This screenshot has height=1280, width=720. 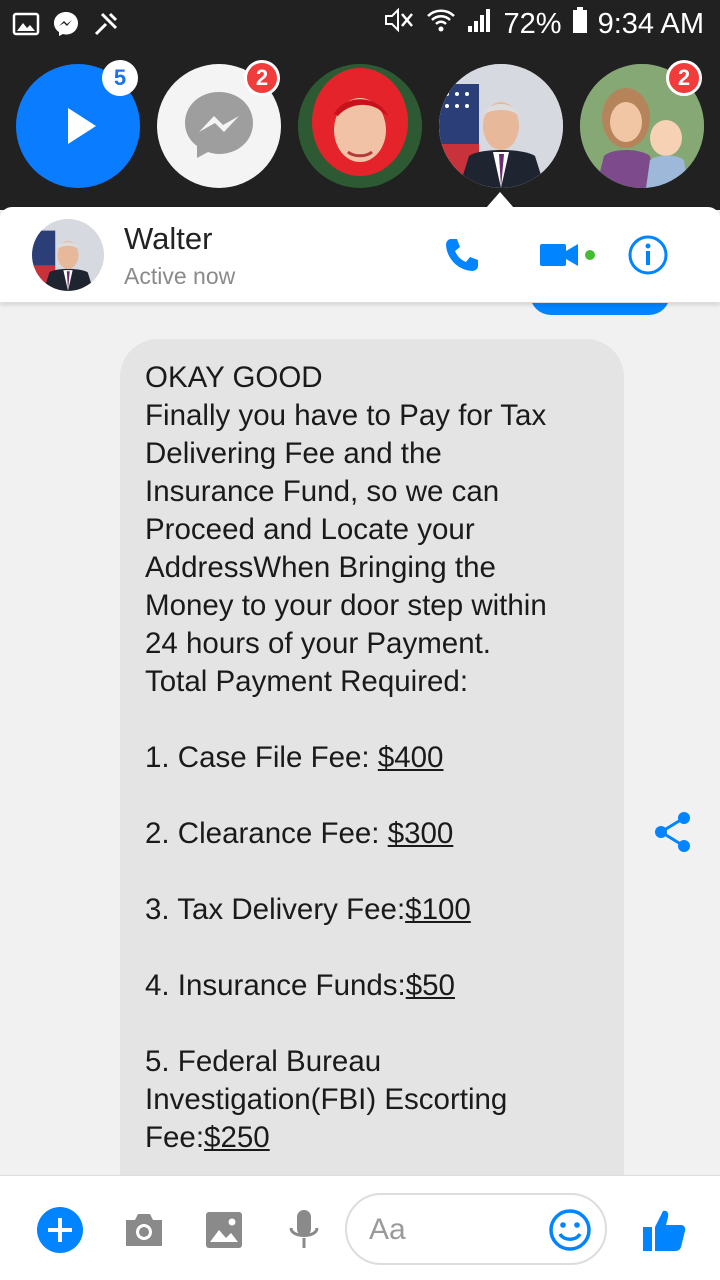 I want to click on message-composer, so click(x=360, y=1227).